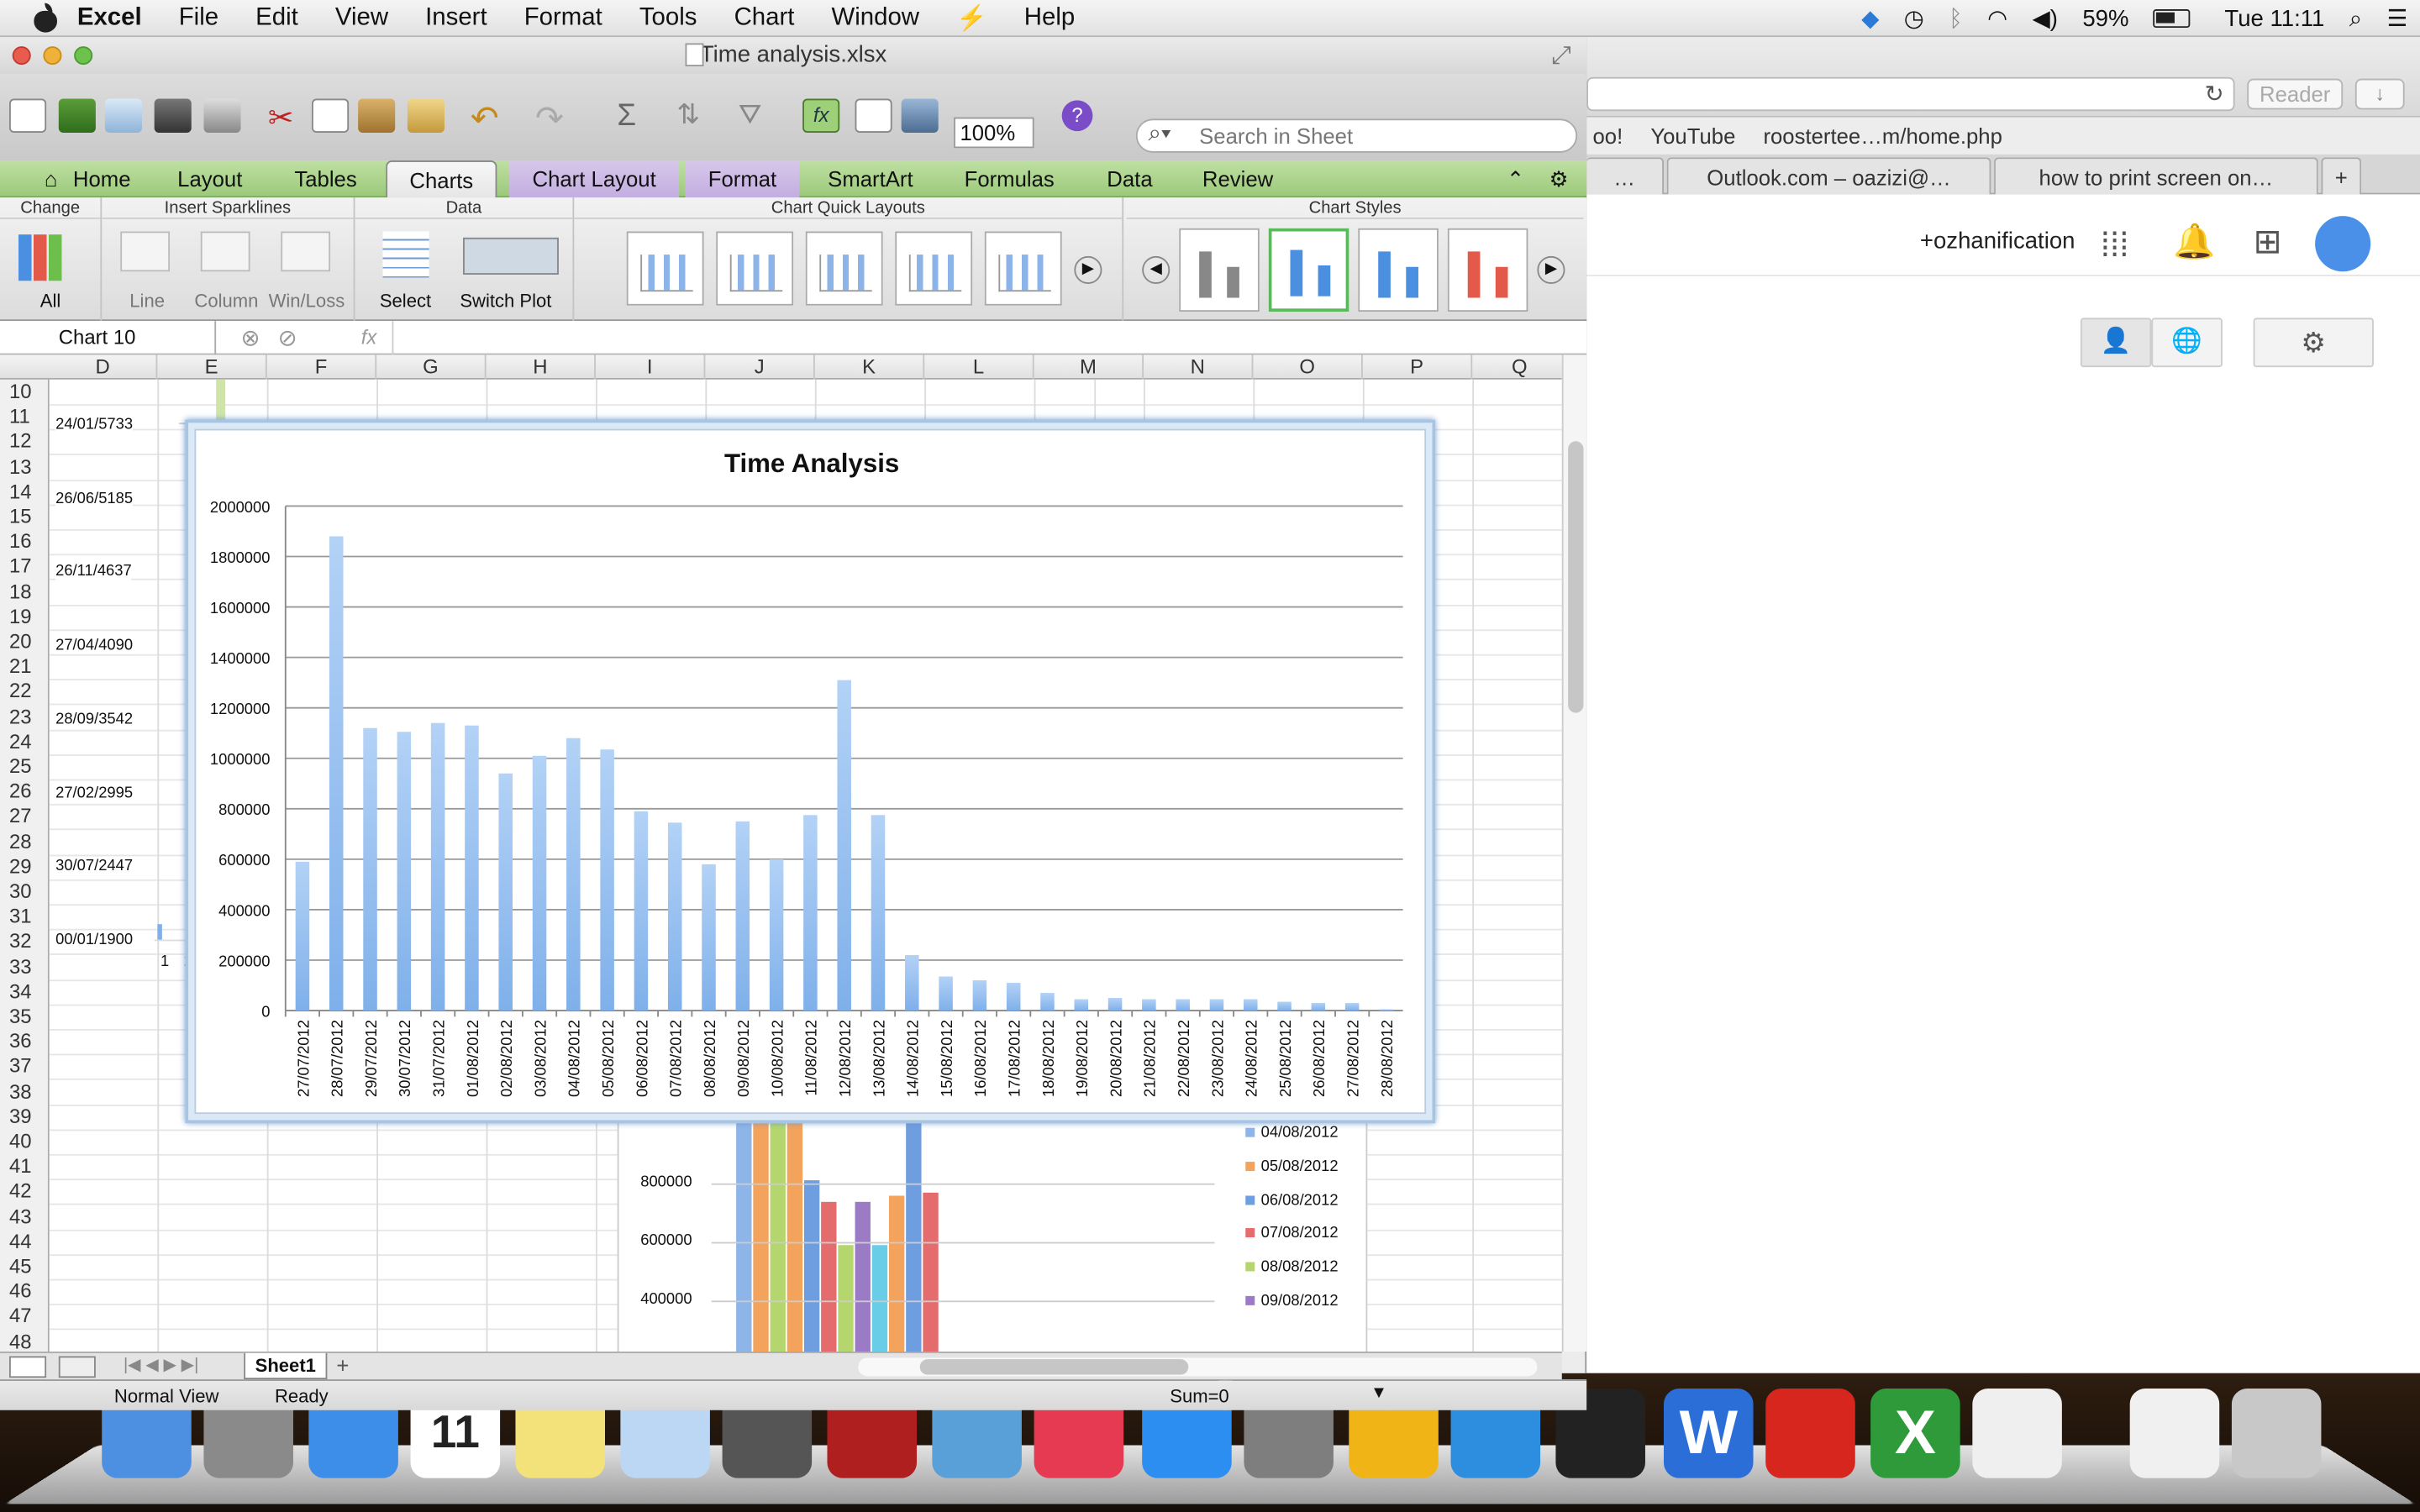 This screenshot has height=1512, width=2420. I want to click on address-bar: ↻, so click(1911, 94).